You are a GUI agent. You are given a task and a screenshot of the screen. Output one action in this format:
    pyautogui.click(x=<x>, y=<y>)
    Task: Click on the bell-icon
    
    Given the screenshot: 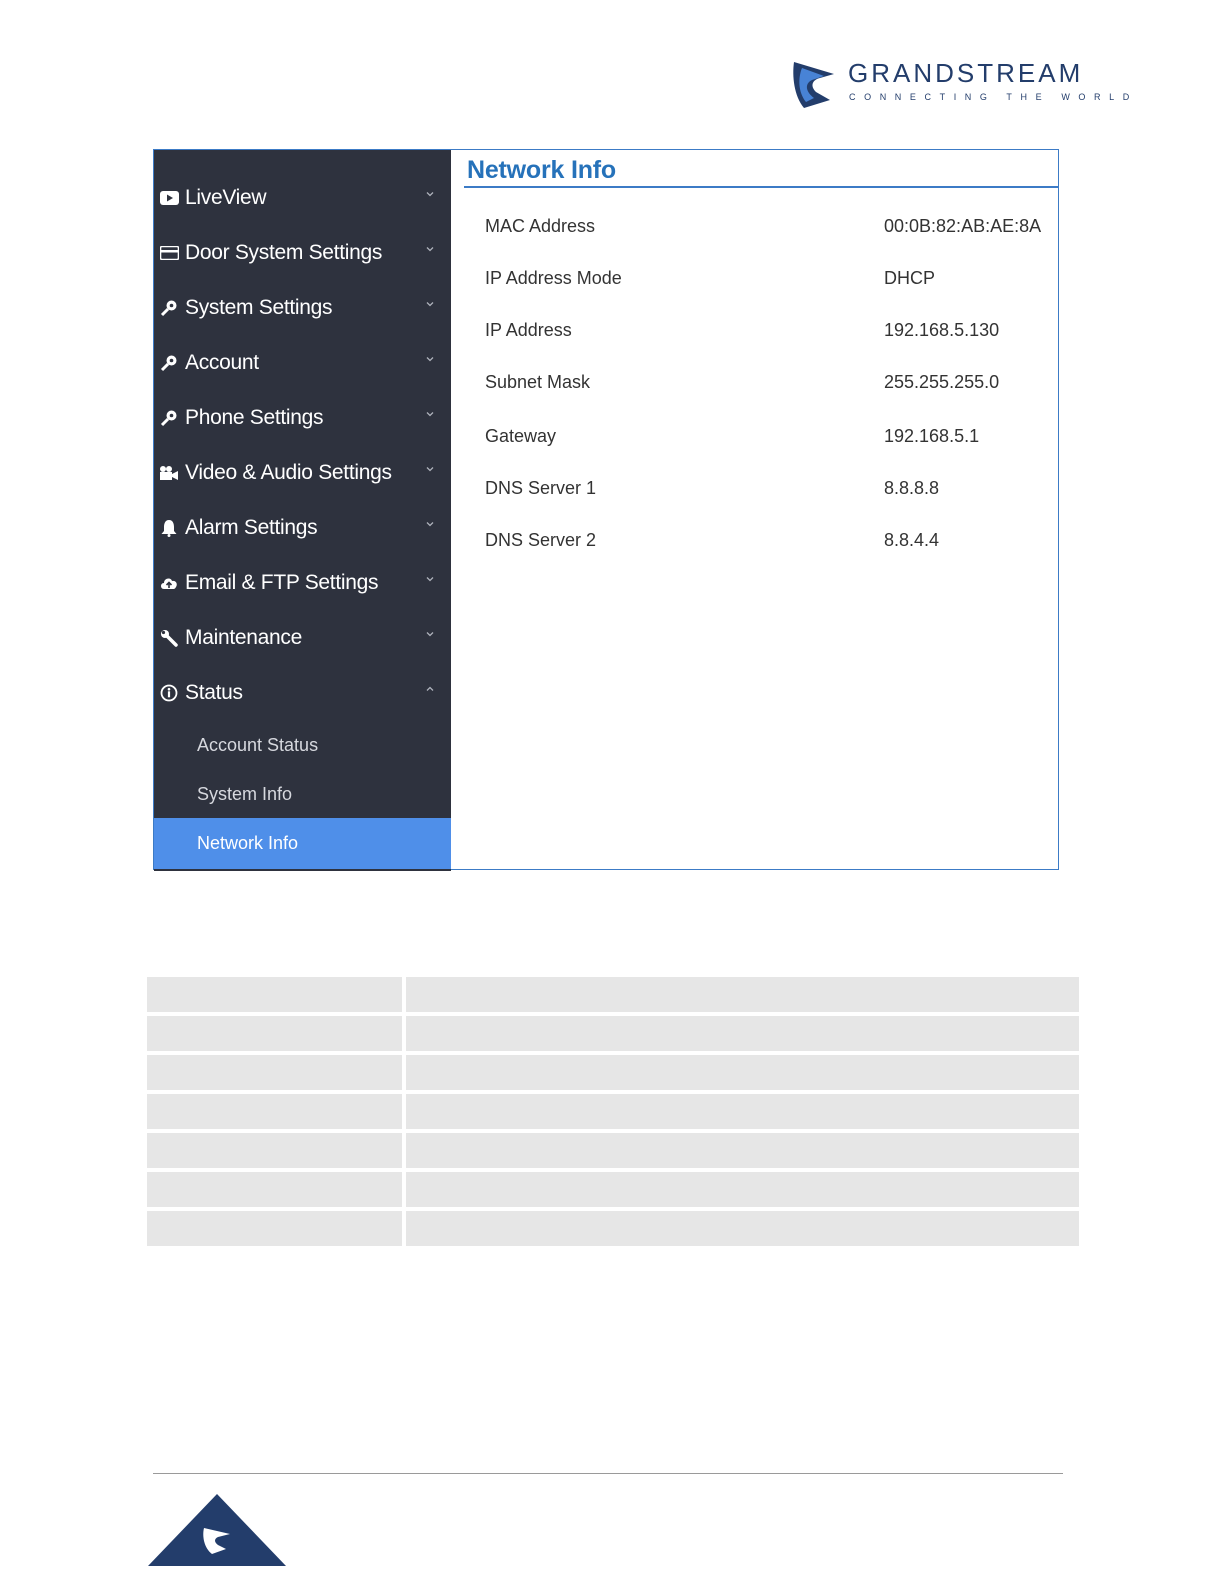 What is the action you would take?
    pyautogui.click(x=169, y=528)
    